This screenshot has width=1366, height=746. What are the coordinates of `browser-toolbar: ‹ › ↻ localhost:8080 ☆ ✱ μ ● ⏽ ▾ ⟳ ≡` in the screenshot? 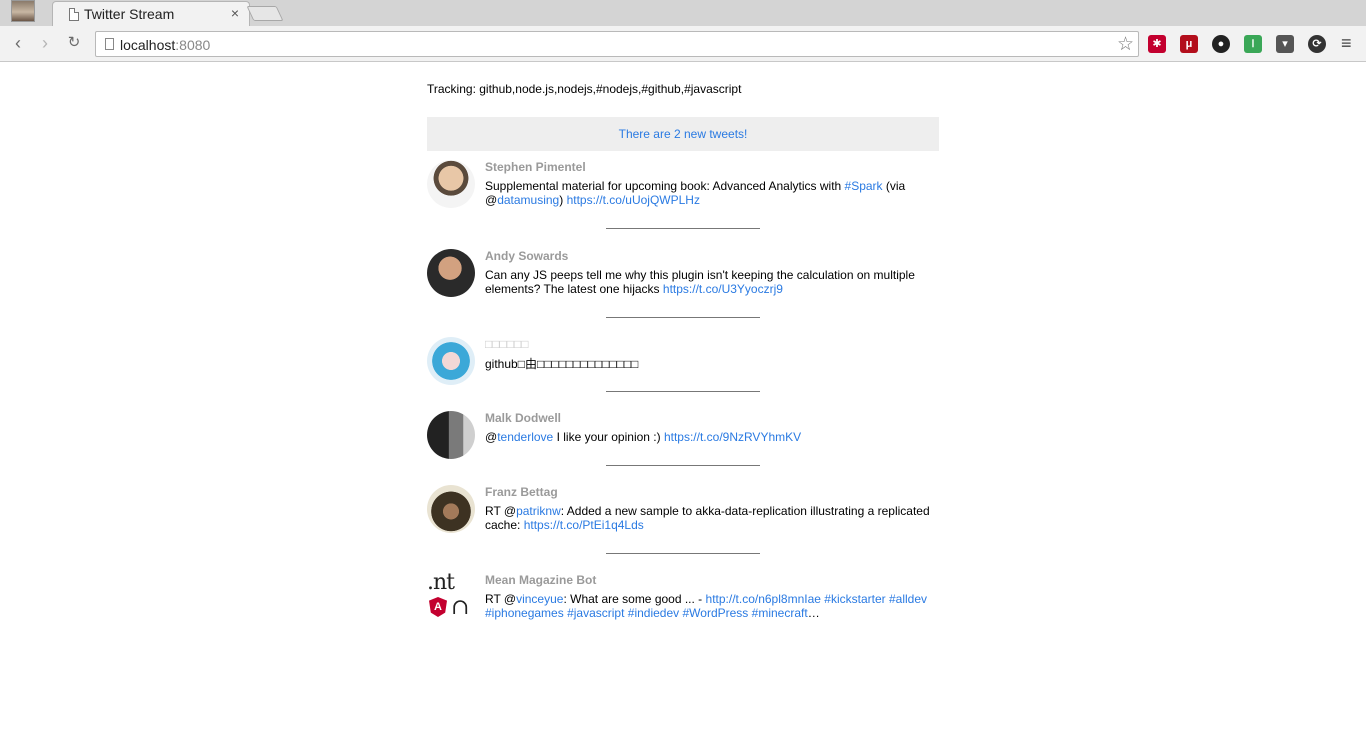 It's located at (683, 44).